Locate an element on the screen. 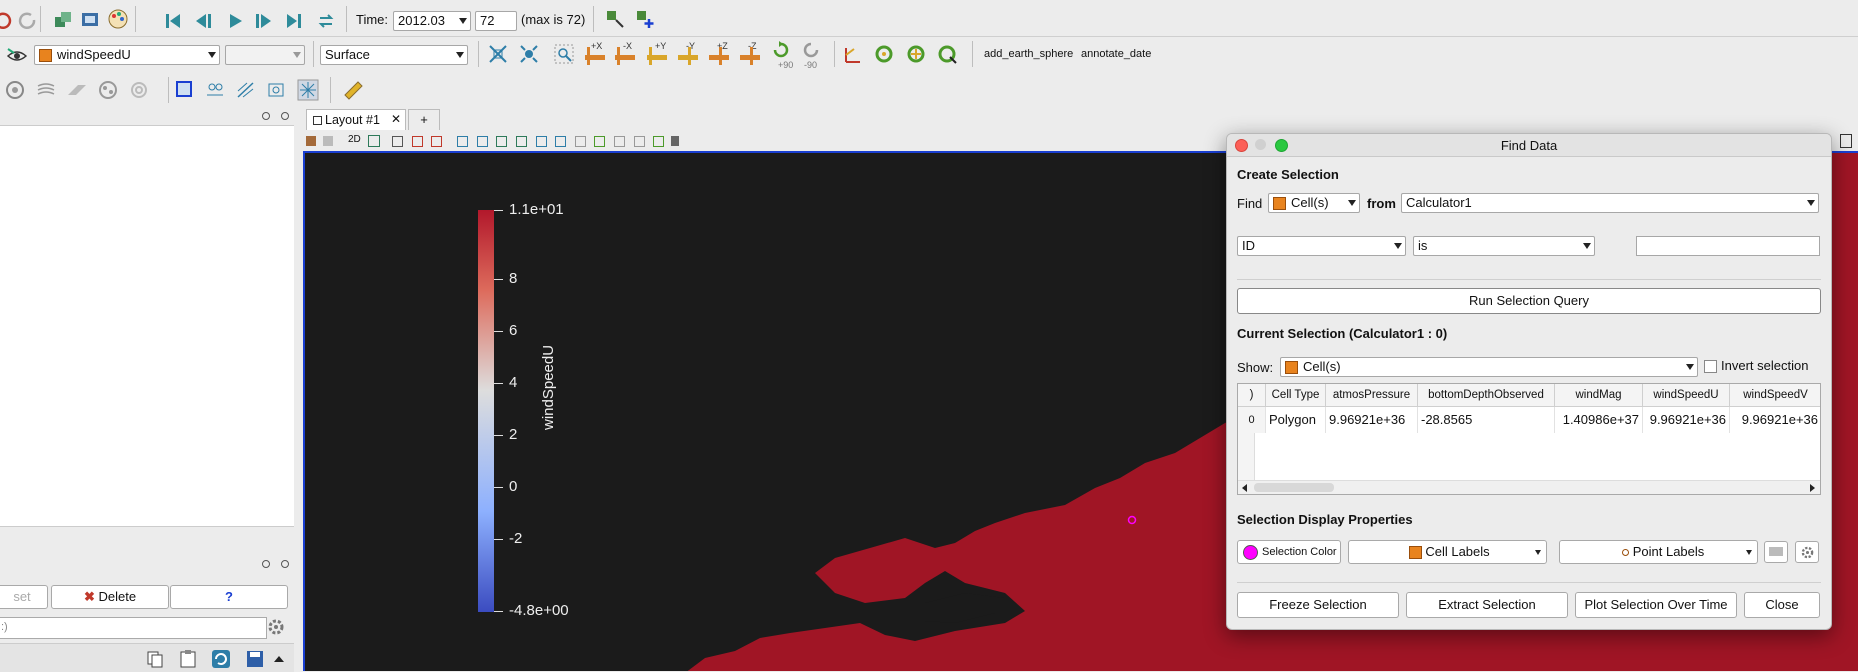  next-frame-icon is located at coordinates (264, 21).